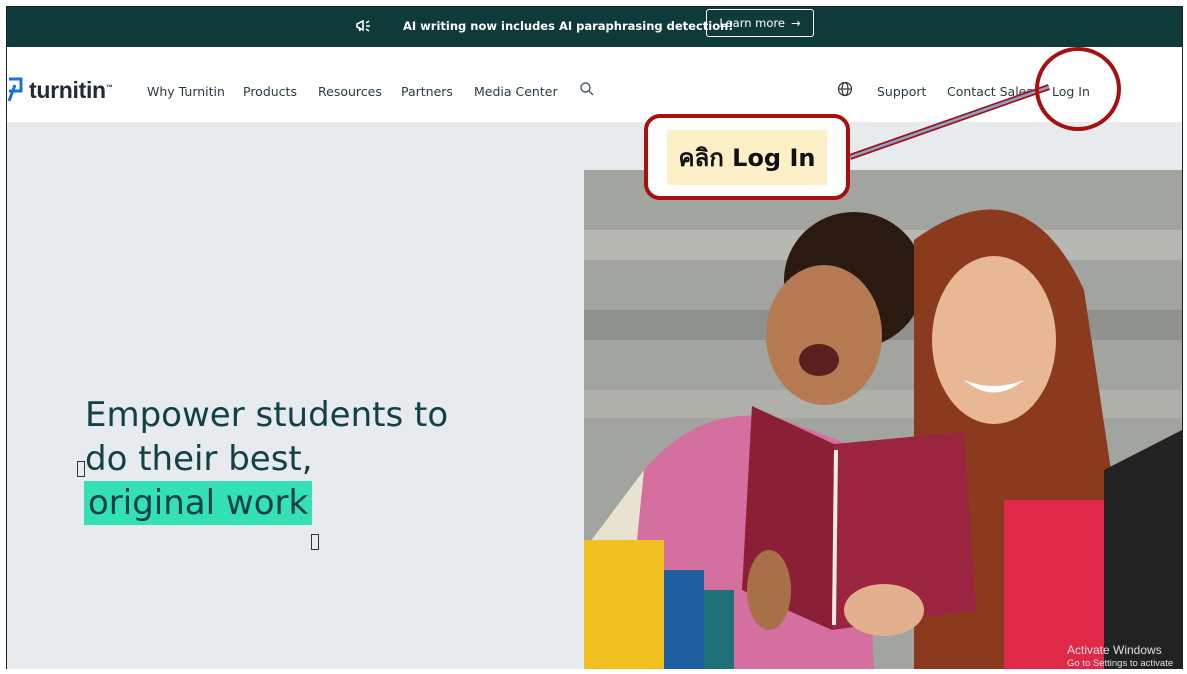  What do you see at coordinates (1114, 650) in the screenshot?
I see `watermark-line-1: Activate Windows` at bounding box center [1114, 650].